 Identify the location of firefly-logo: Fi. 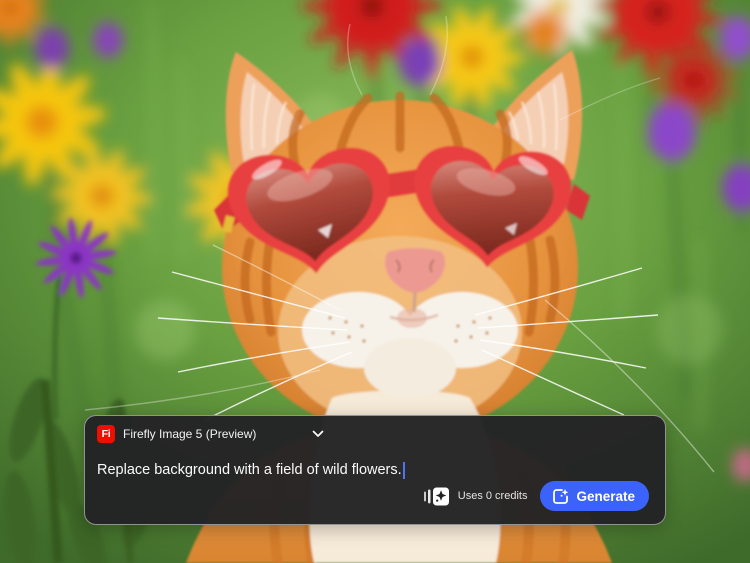
(106, 434).